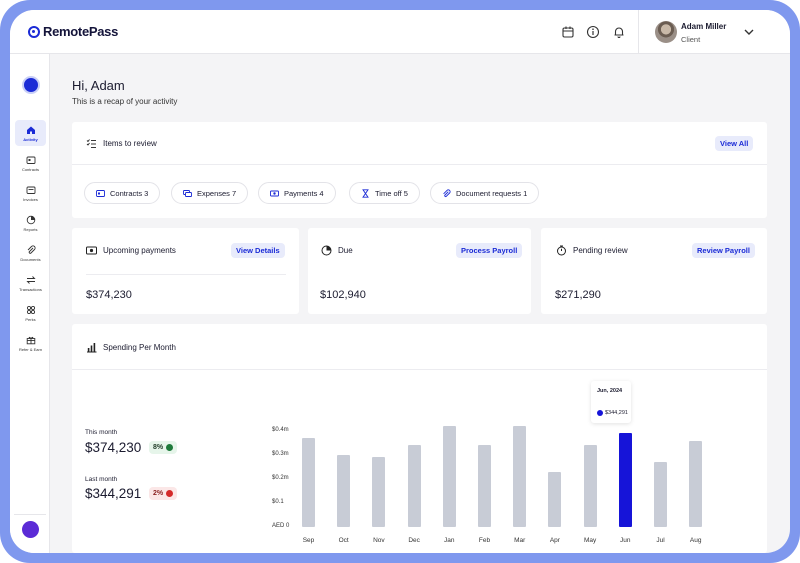  What do you see at coordinates (30, 199) in the screenshot?
I see `sidebar-item-label: Invoices` at bounding box center [30, 199].